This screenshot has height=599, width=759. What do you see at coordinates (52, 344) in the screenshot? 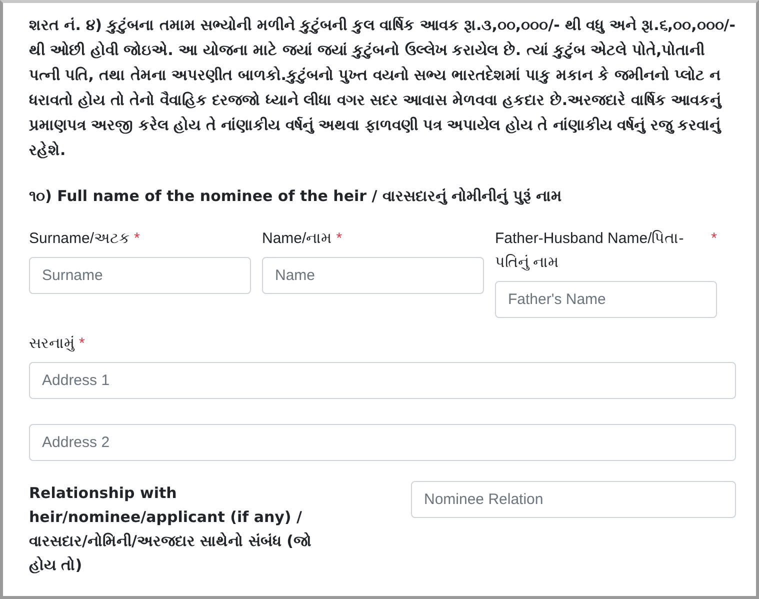
I see `field-label: સરનામું` at bounding box center [52, 344].